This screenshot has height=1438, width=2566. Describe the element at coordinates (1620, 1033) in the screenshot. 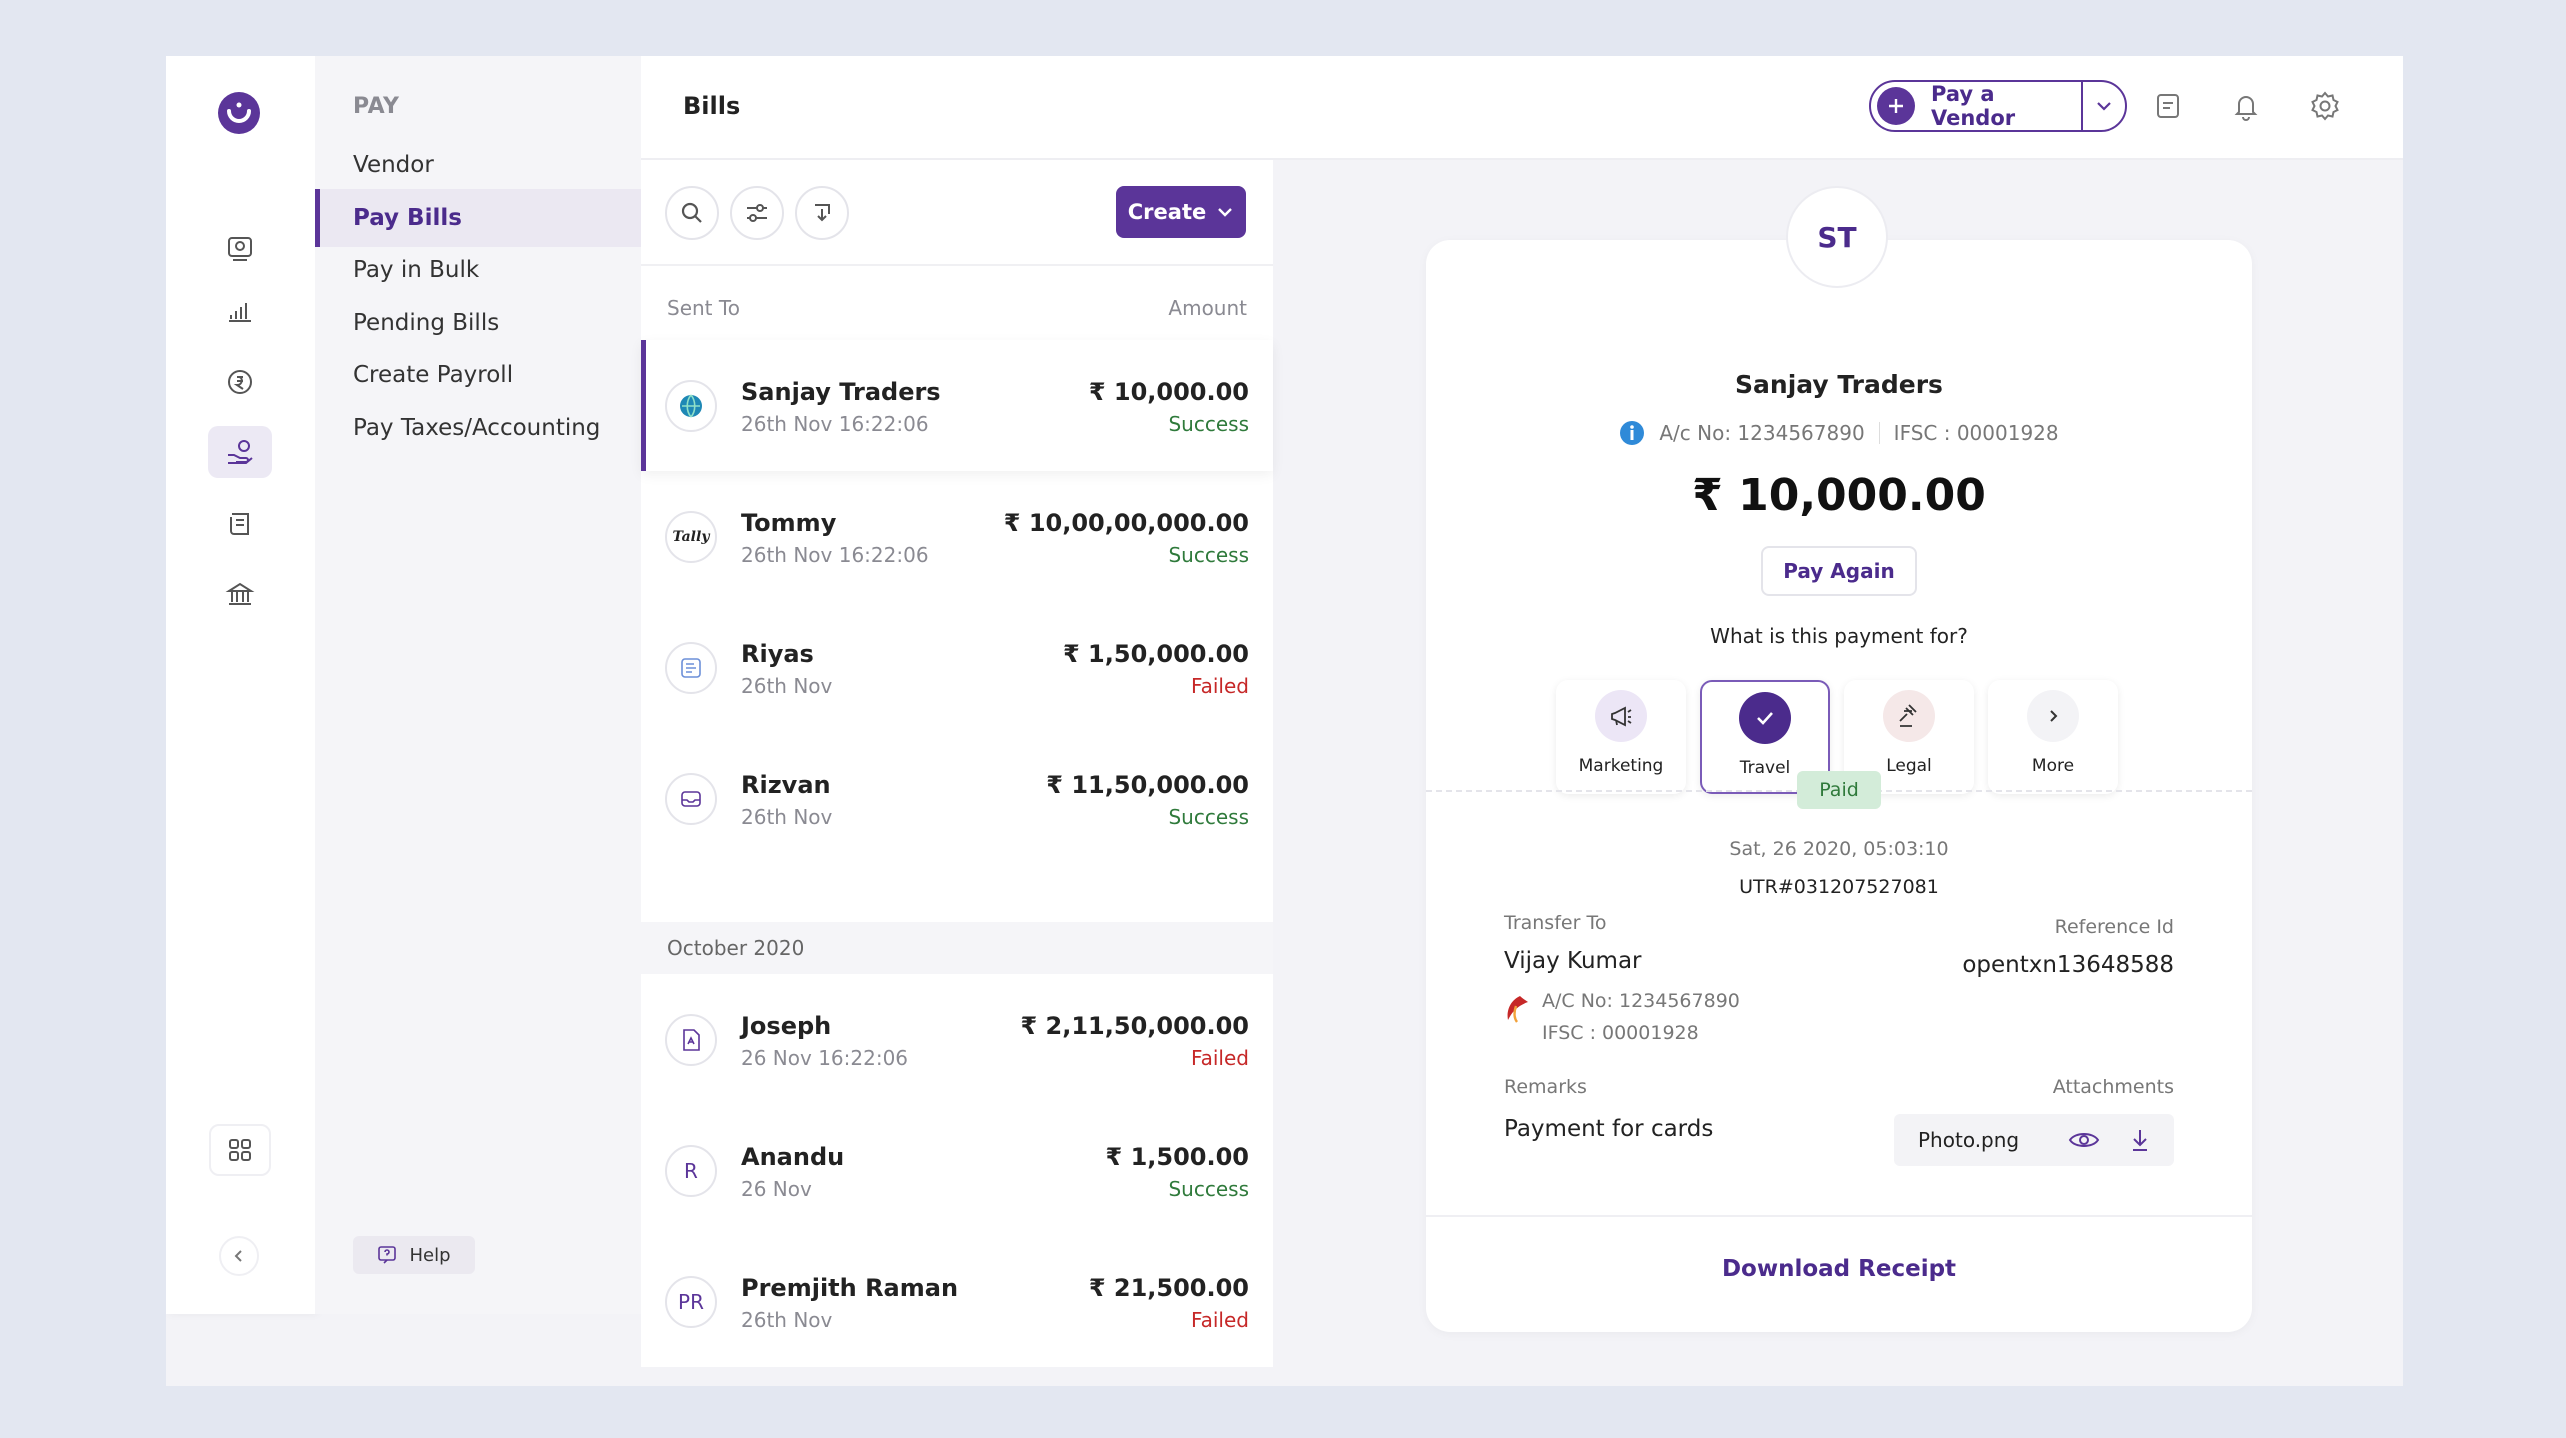

I see `transfer-ifsc: IFSC : 00001928` at that location.